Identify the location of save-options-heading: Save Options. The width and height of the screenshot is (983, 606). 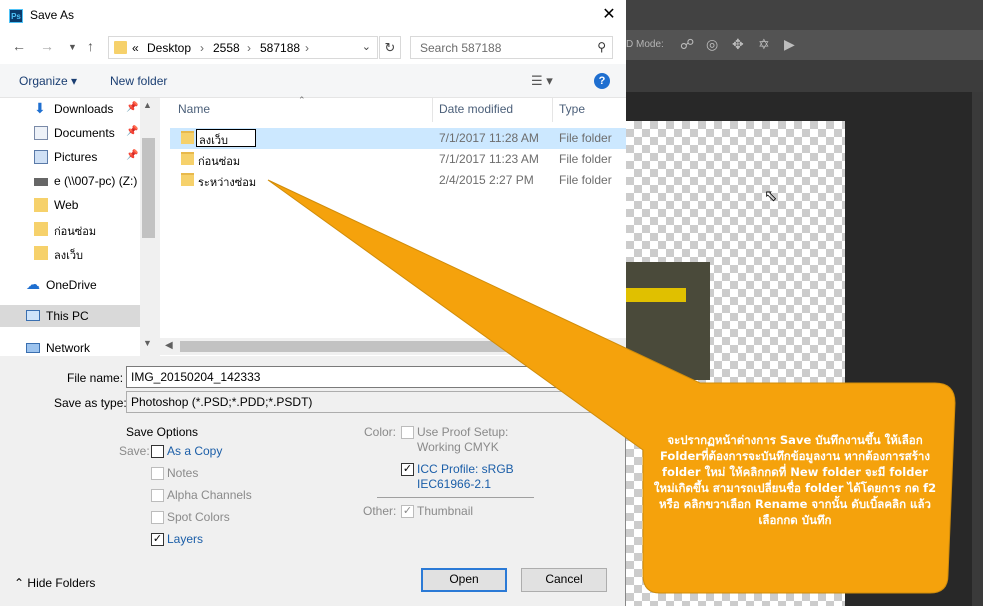
(162, 432).